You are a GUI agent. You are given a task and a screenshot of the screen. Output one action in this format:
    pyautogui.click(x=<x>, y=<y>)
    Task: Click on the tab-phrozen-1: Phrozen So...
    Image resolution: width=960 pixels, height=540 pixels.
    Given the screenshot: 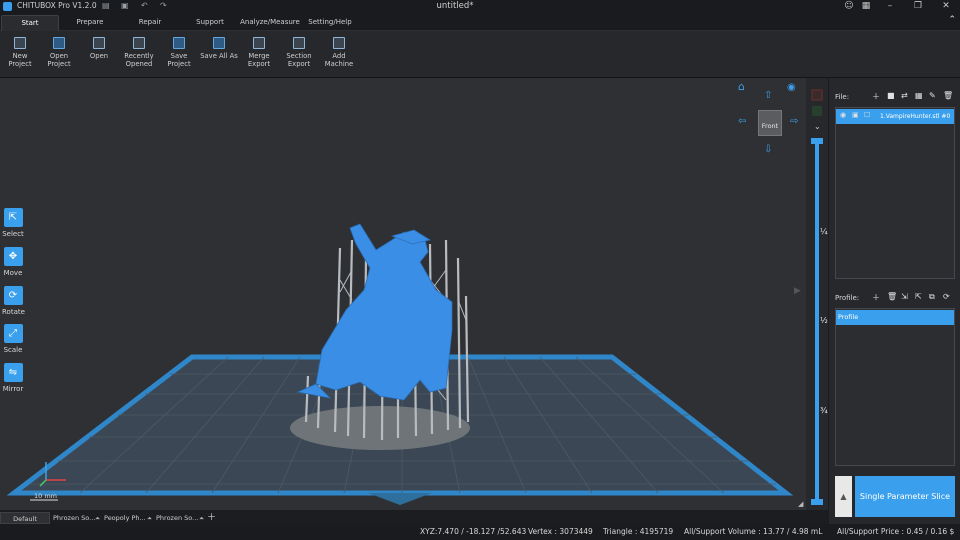 What is the action you would take?
    pyautogui.click(x=74, y=518)
    